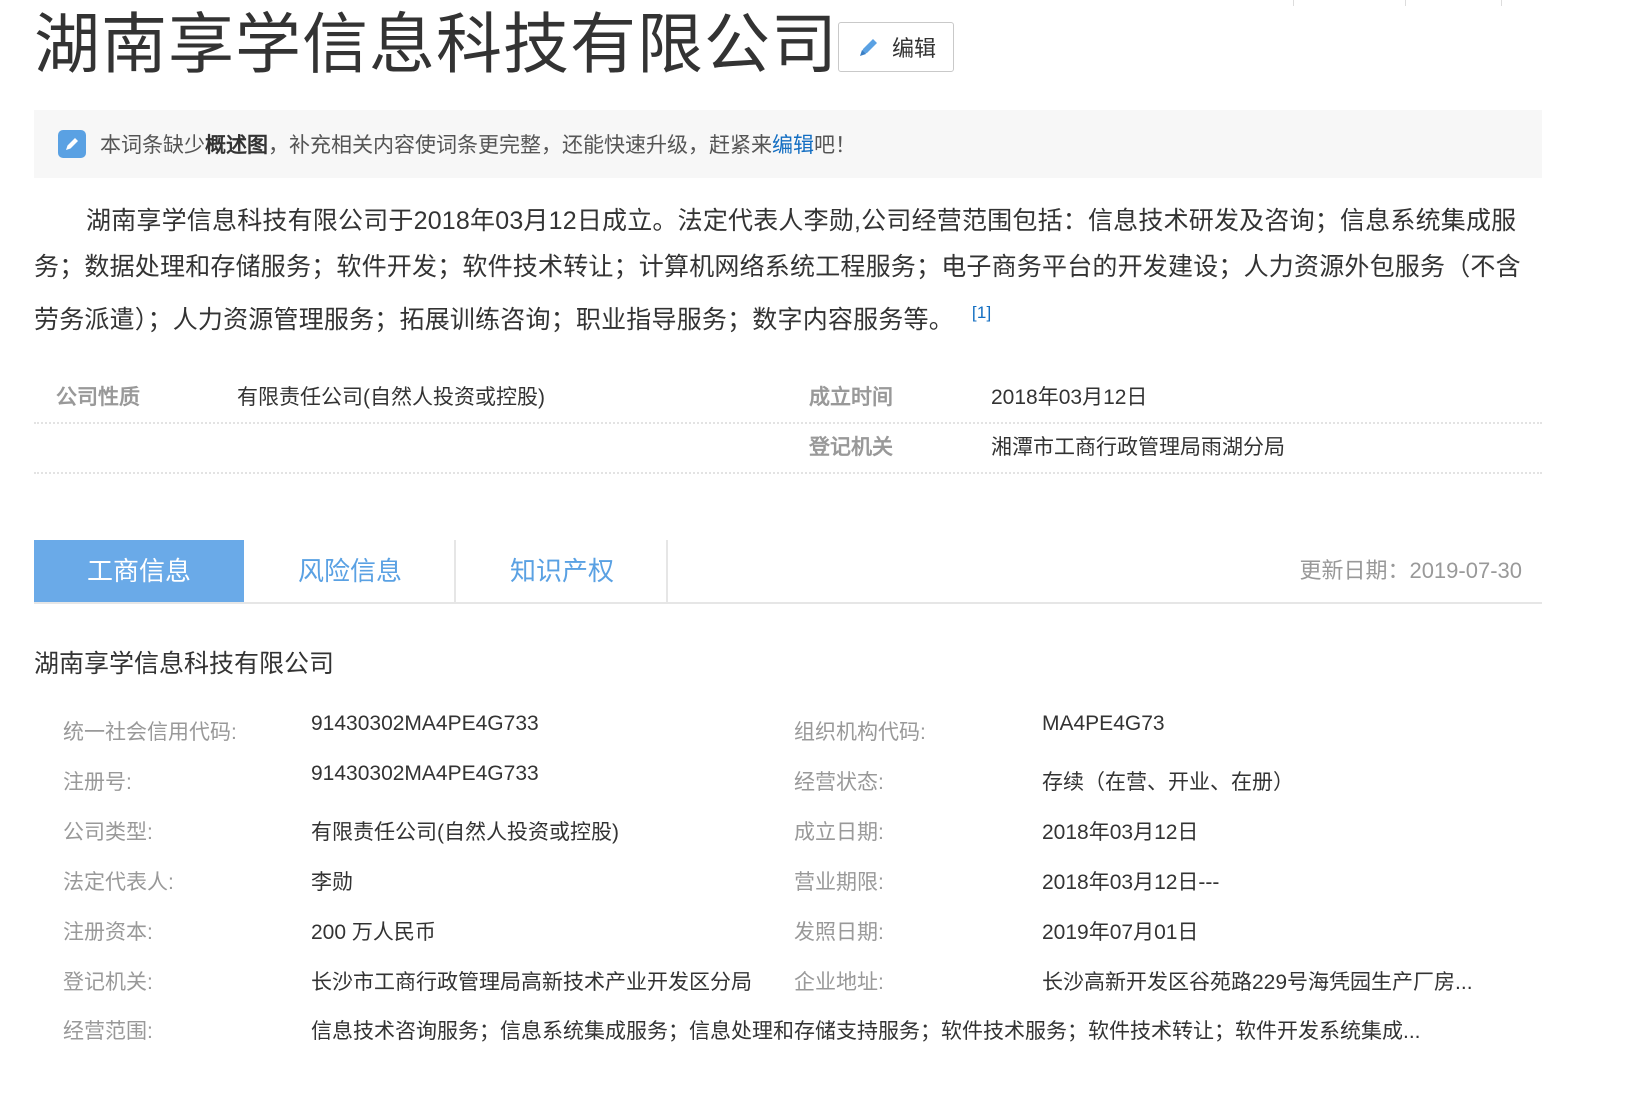  Describe the element at coordinates (351, 571) in the screenshot. I see `tab-risk-info: 风险信息` at that location.